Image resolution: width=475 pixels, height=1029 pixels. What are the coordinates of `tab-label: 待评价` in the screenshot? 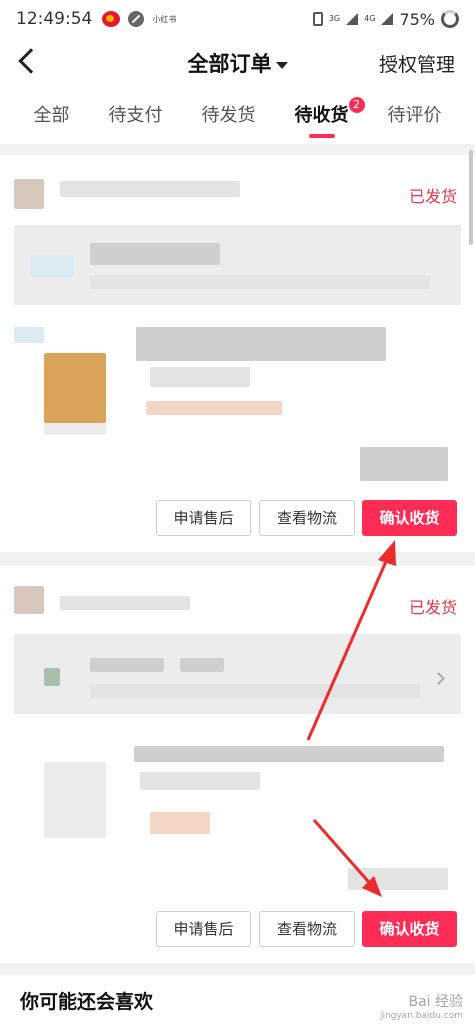 It's located at (414, 115).